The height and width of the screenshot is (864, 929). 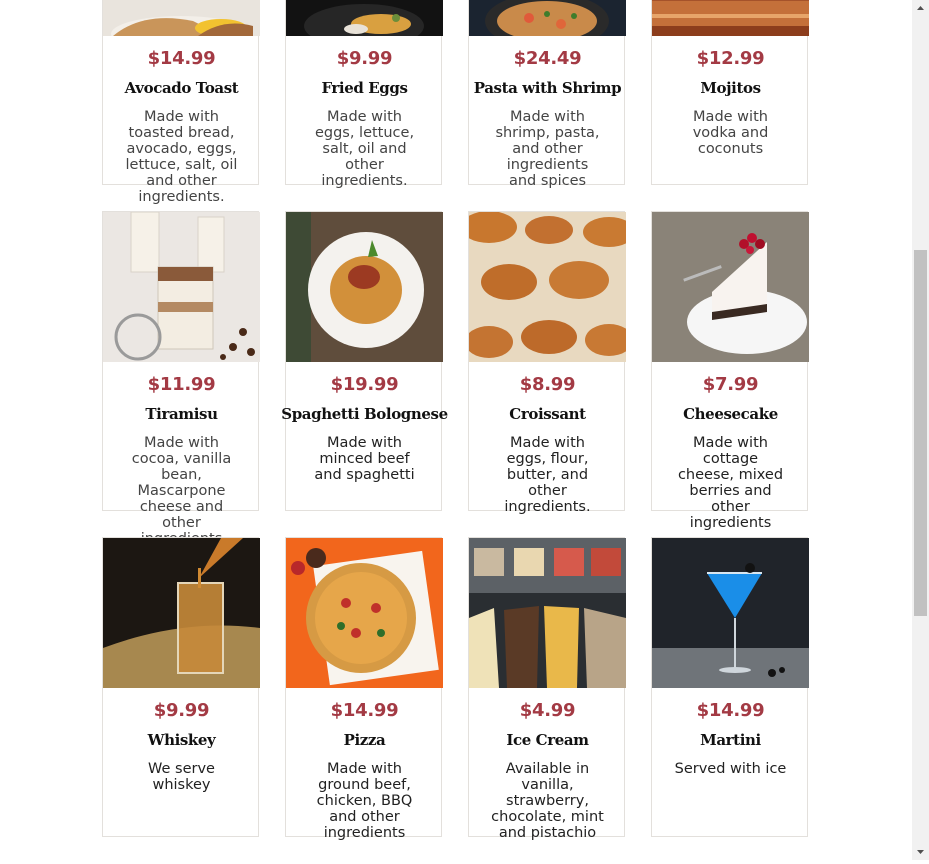 I want to click on cheesecake-photo, so click(x=730, y=287).